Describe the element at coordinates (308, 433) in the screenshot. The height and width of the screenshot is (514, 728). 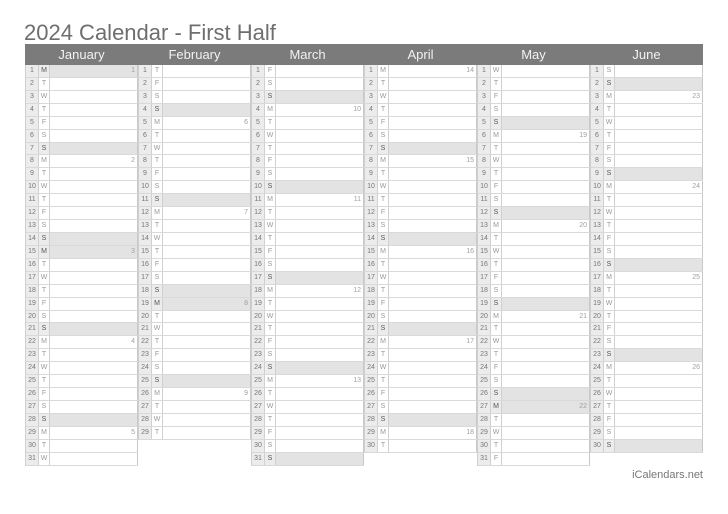
I see `day-row: 29 F` at that location.